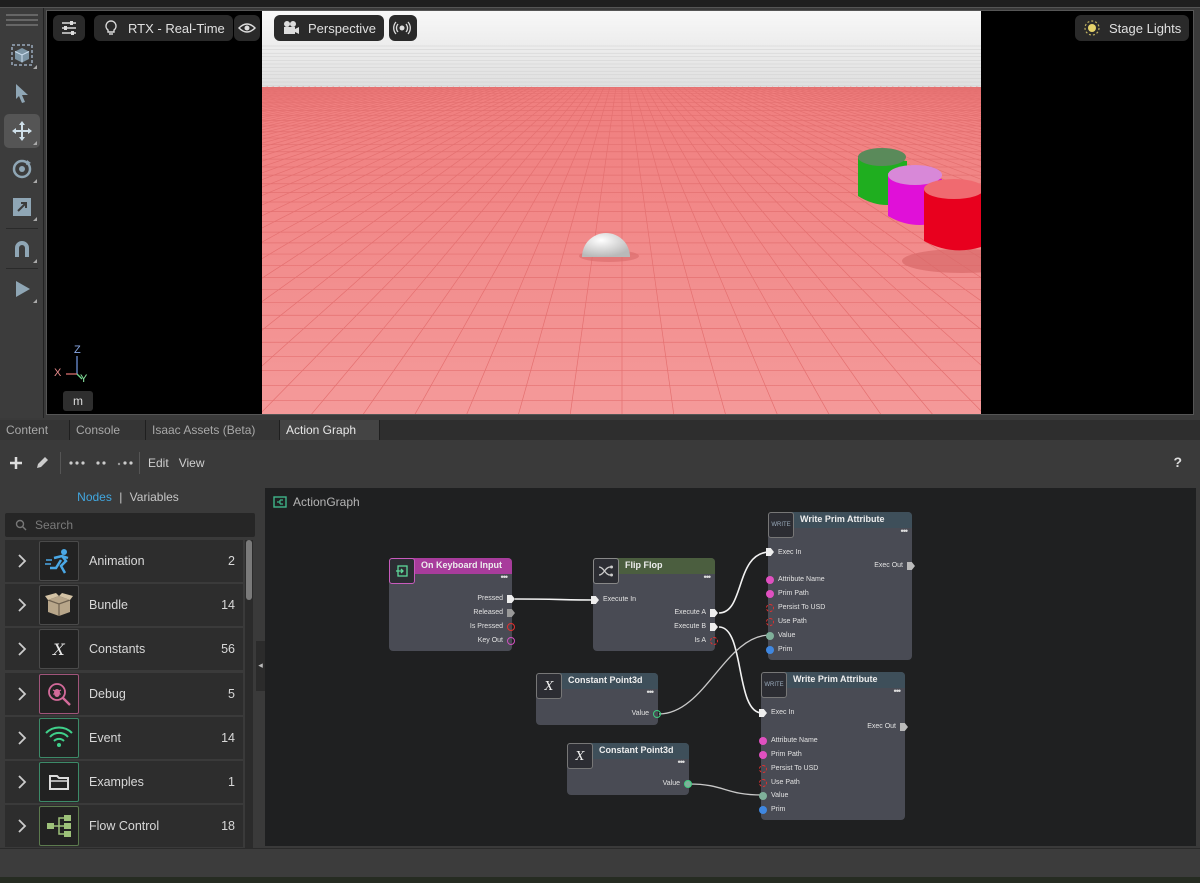 The image size is (1200, 883). What do you see at coordinates (58, 373) in the screenshot?
I see `axis-x-label: X` at bounding box center [58, 373].